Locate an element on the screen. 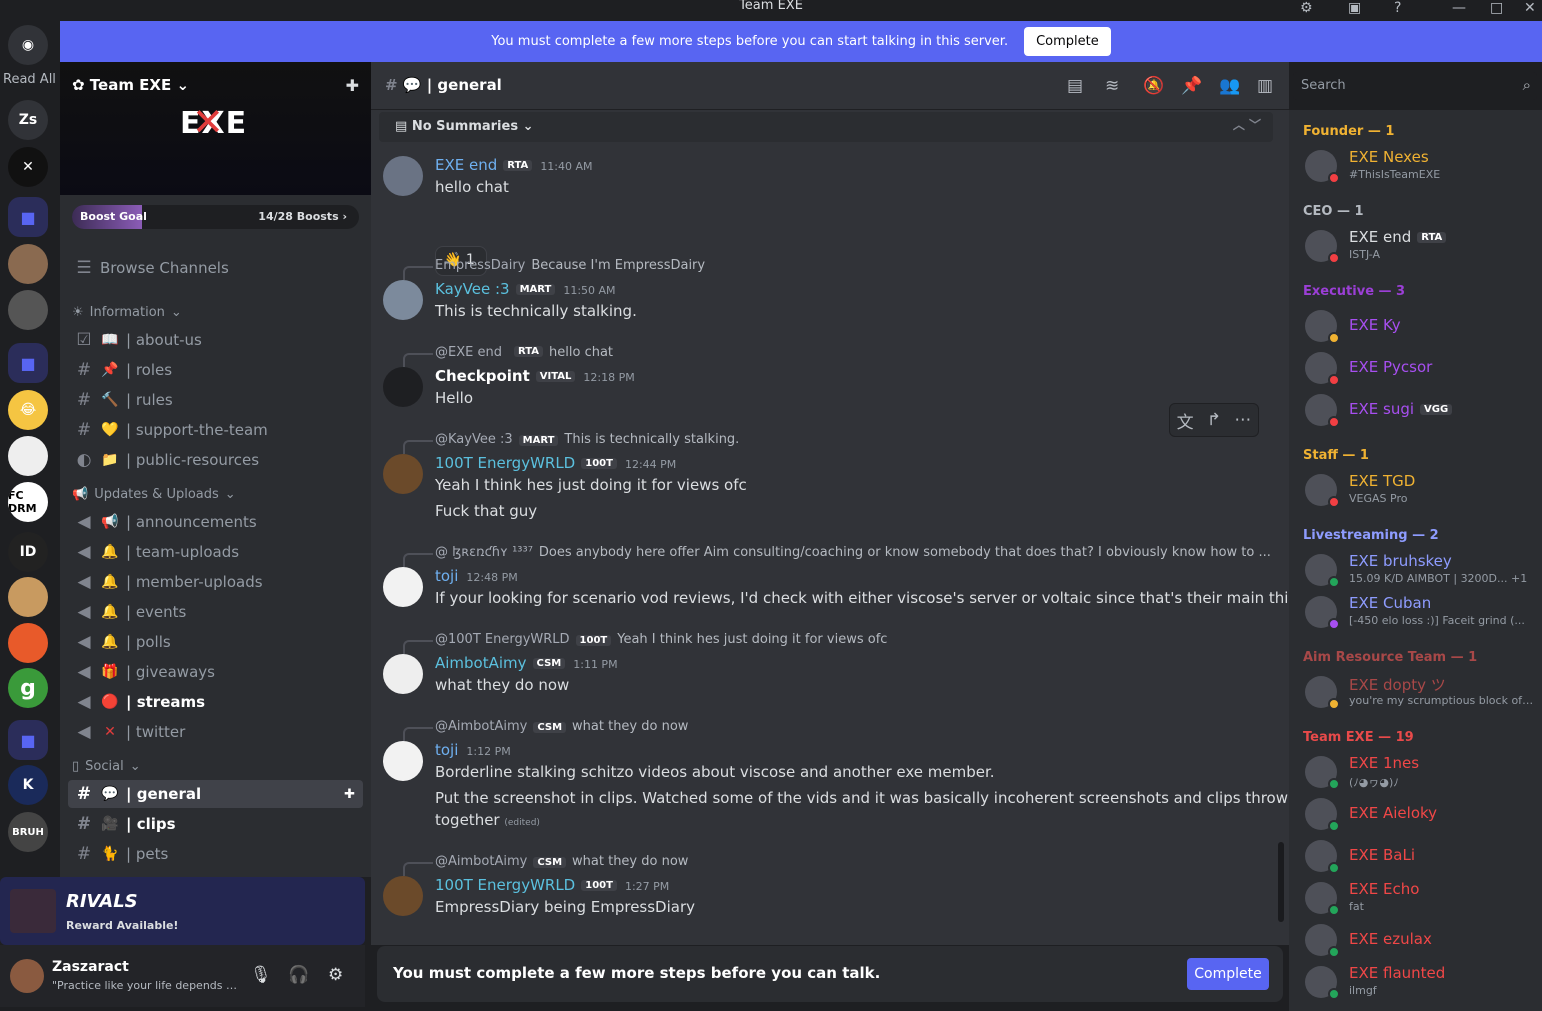 This screenshot has width=1542, height=1011. channel-clips: # 🎥 | clips is located at coordinates (215, 824).